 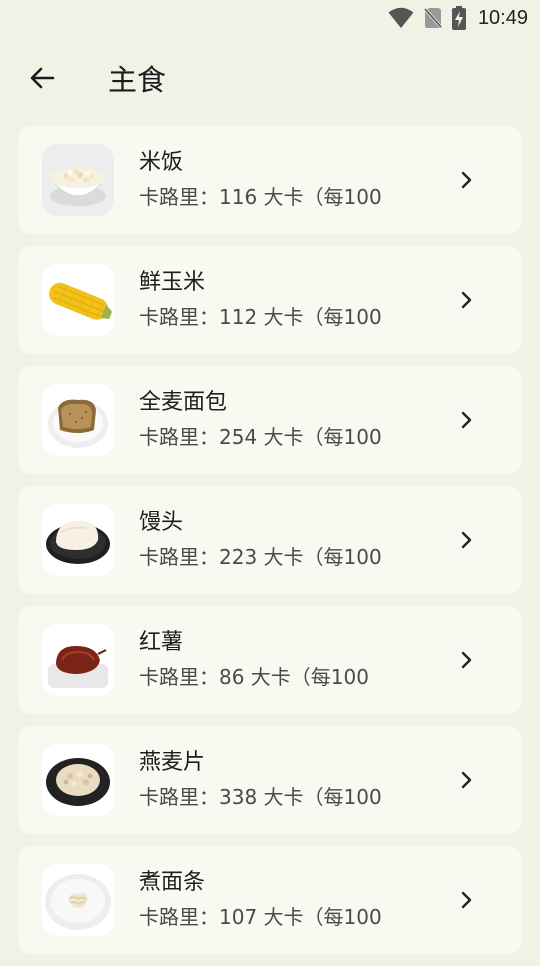 I want to click on no-sim-icon, so click(x=432, y=18).